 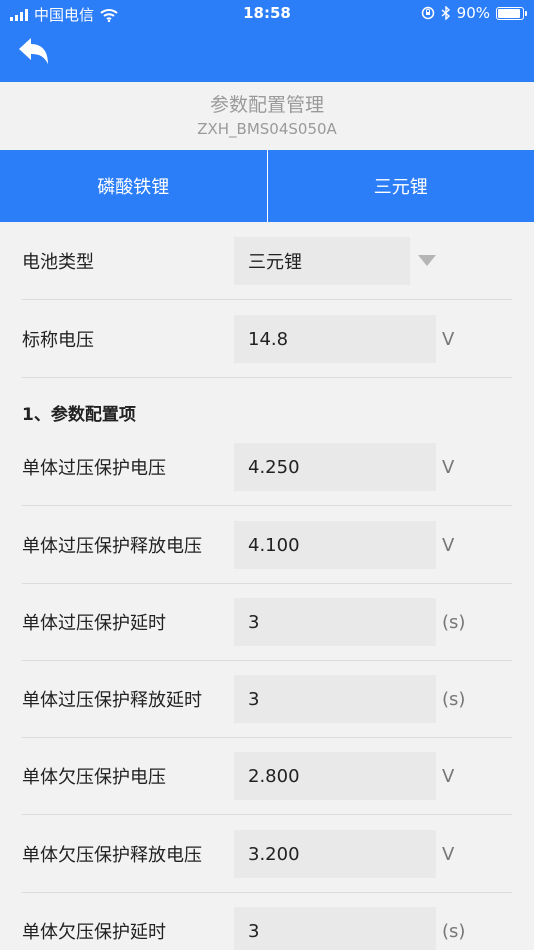 What do you see at coordinates (112, 546) in the screenshot?
I see `param-label: 单体过压保护释放电压` at bounding box center [112, 546].